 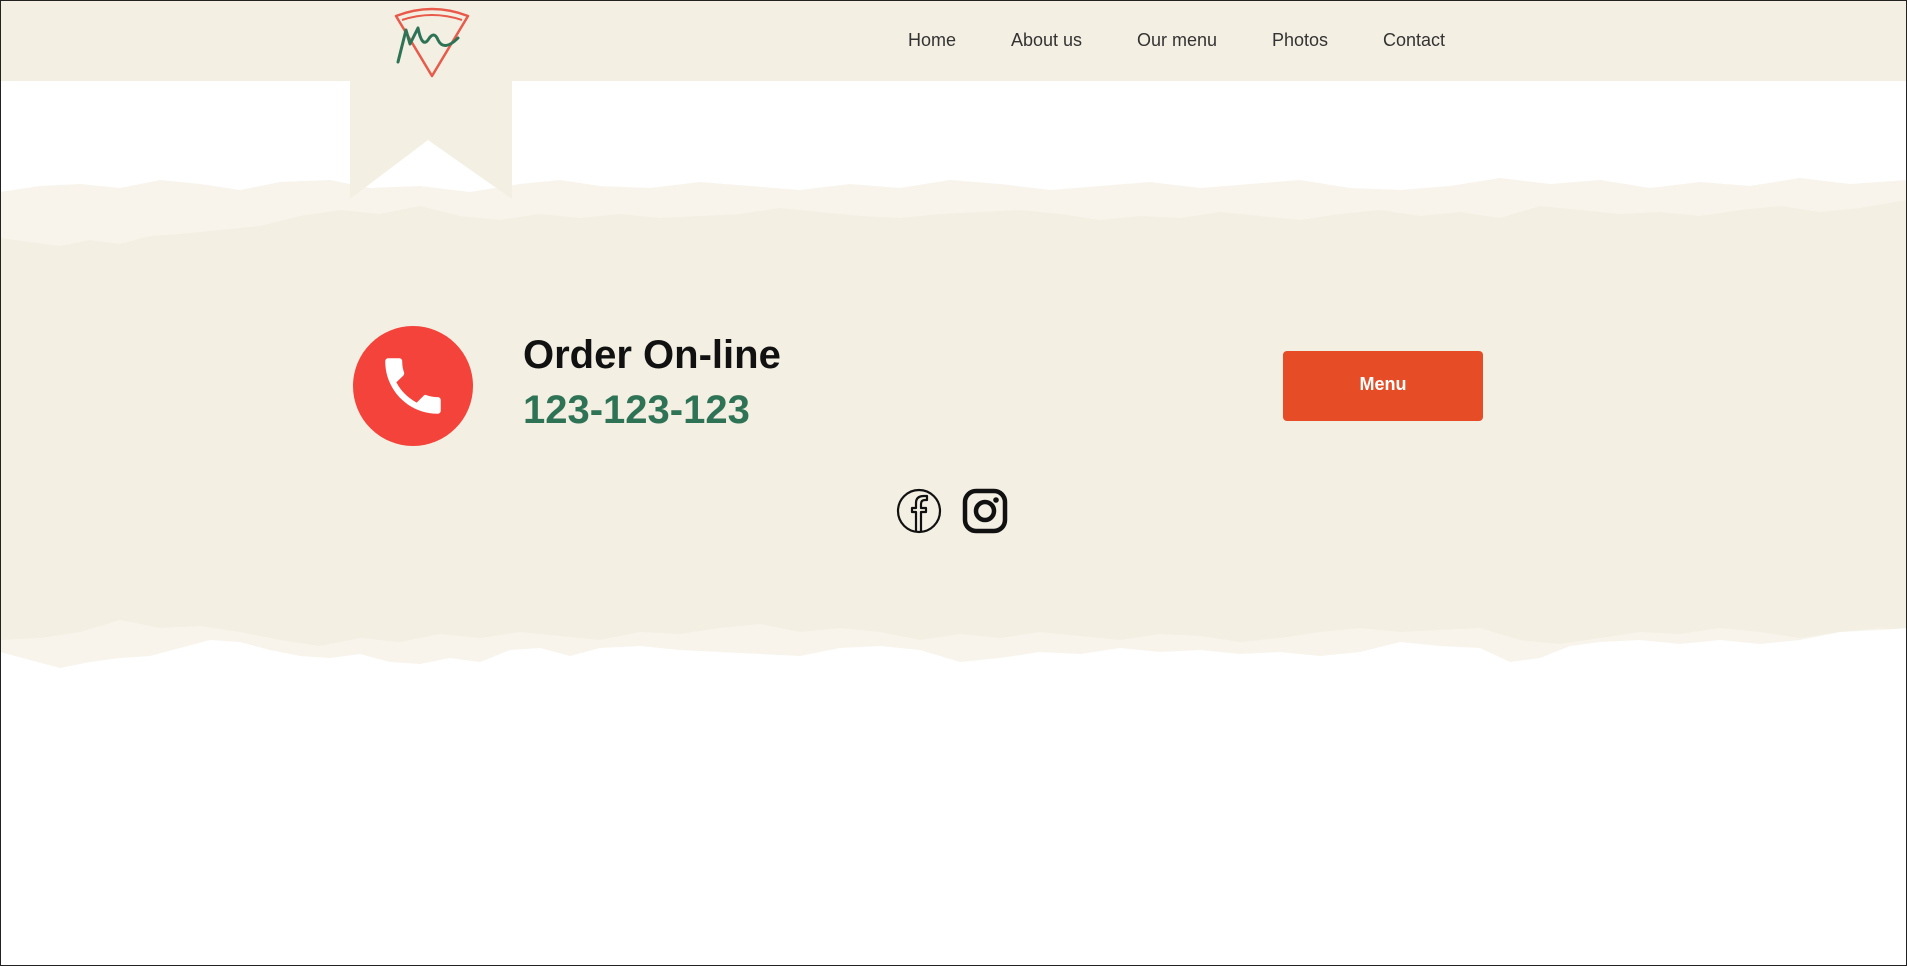 What do you see at coordinates (636, 410) in the screenshot?
I see `order-phone-number: 123-123-123` at bounding box center [636, 410].